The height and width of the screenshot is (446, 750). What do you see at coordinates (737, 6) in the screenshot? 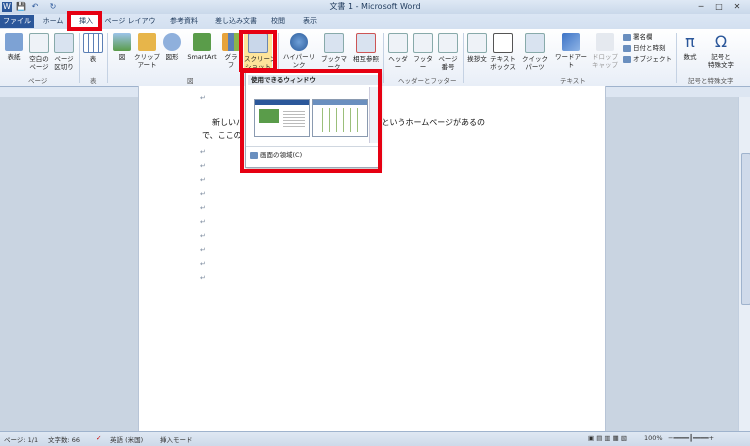
I see `close-button: ✕` at bounding box center [737, 6].